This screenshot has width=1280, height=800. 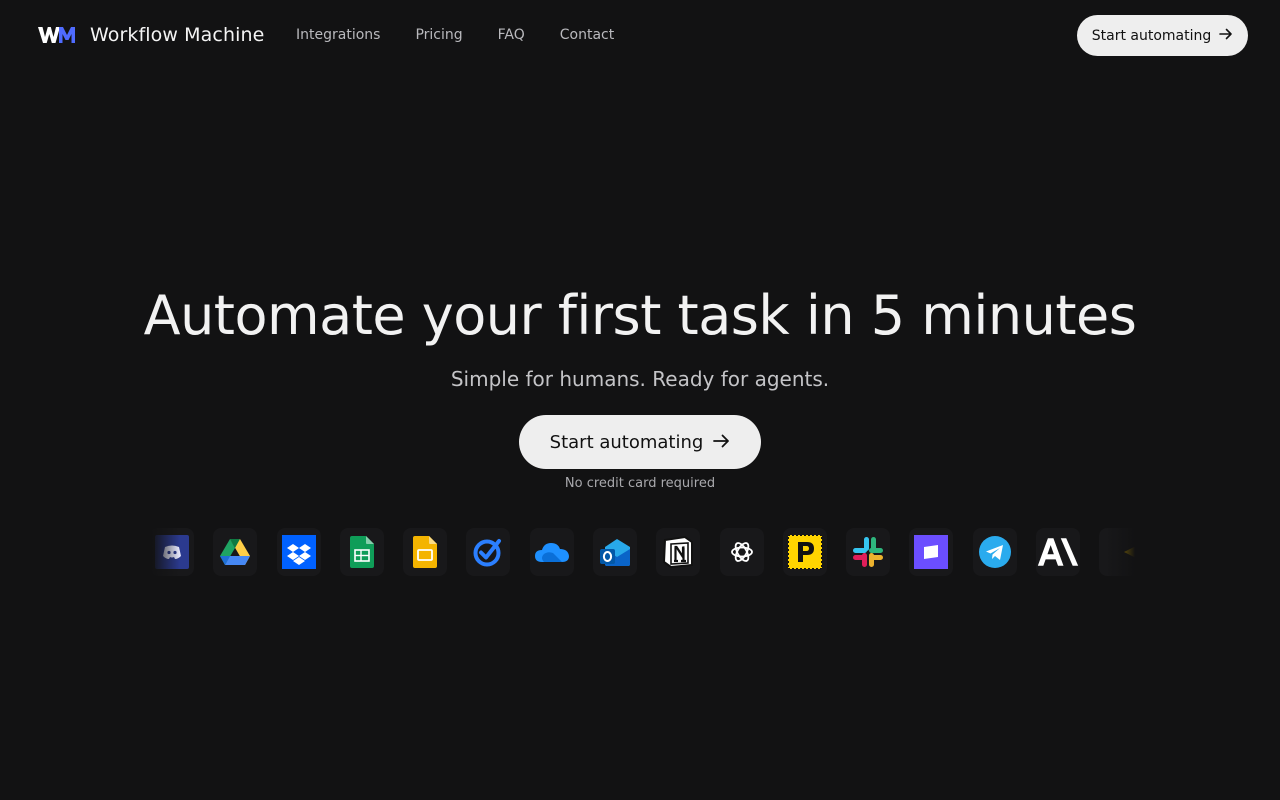 I want to click on nav-link-pricing: Pricing, so click(x=438, y=35).